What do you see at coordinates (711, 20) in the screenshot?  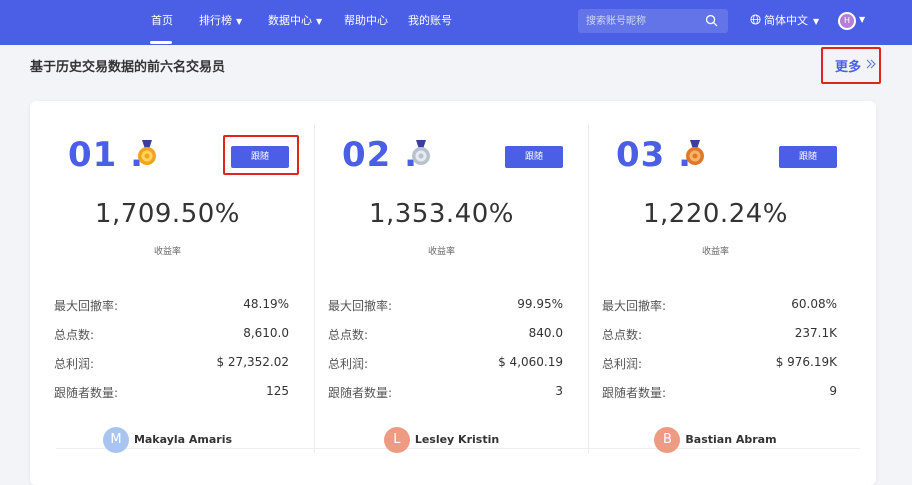 I see `search-icon` at bounding box center [711, 20].